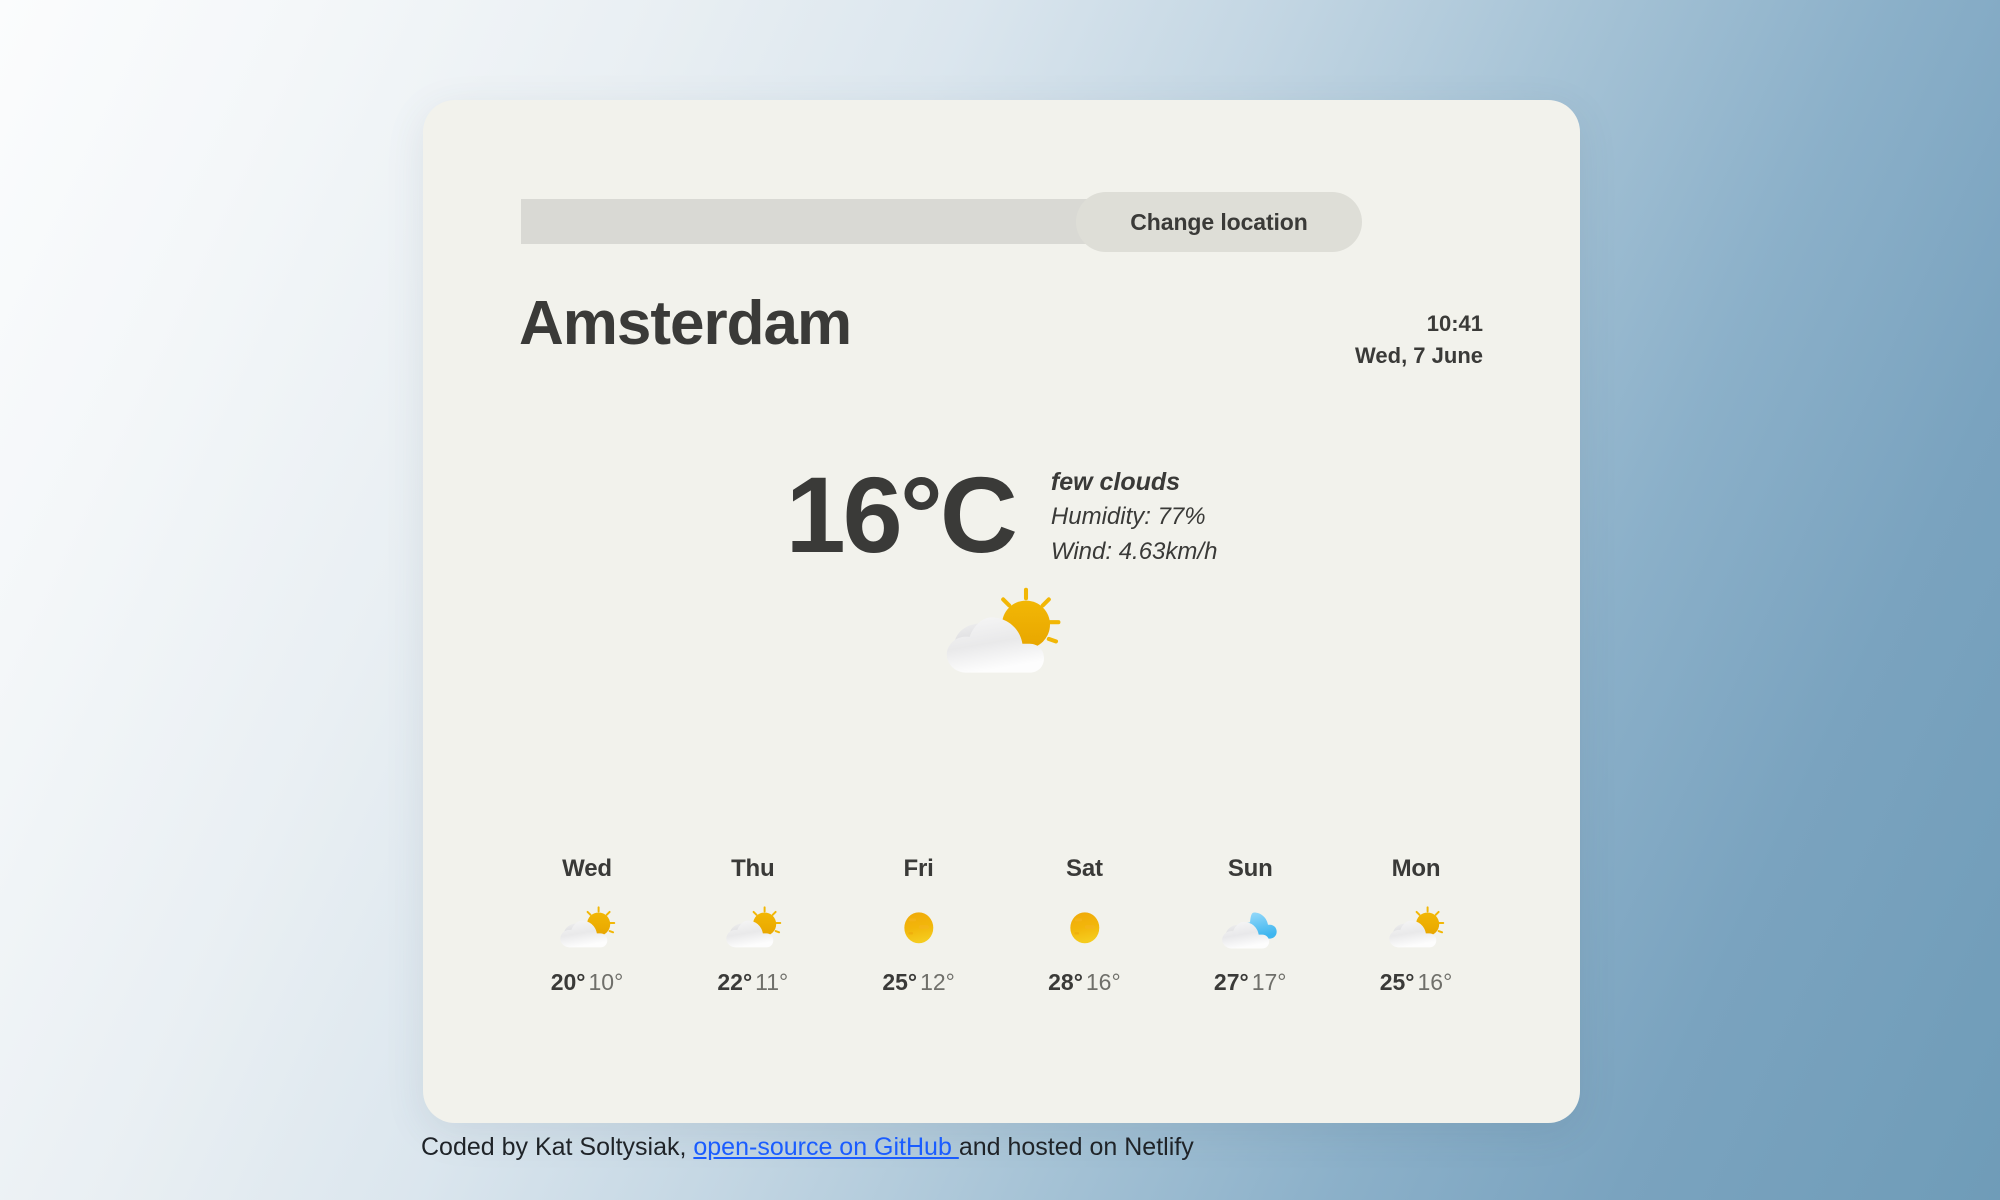 The image size is (2000, 1200). I want to click on broken-clouds-icon, so click(1250, 928).